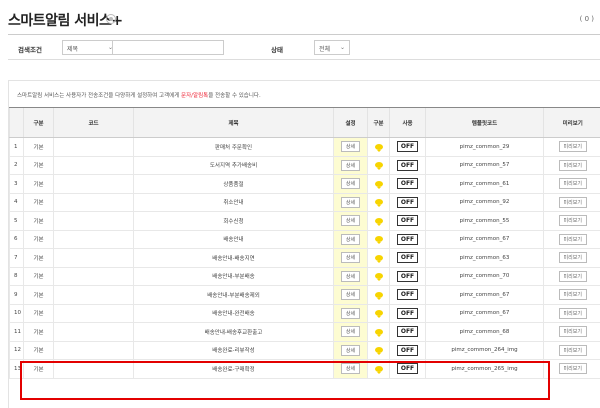 The width and height of the screenshot is (600, 408). I want to click on search-condition-select: 제목 ⌄, so click(90, 47).